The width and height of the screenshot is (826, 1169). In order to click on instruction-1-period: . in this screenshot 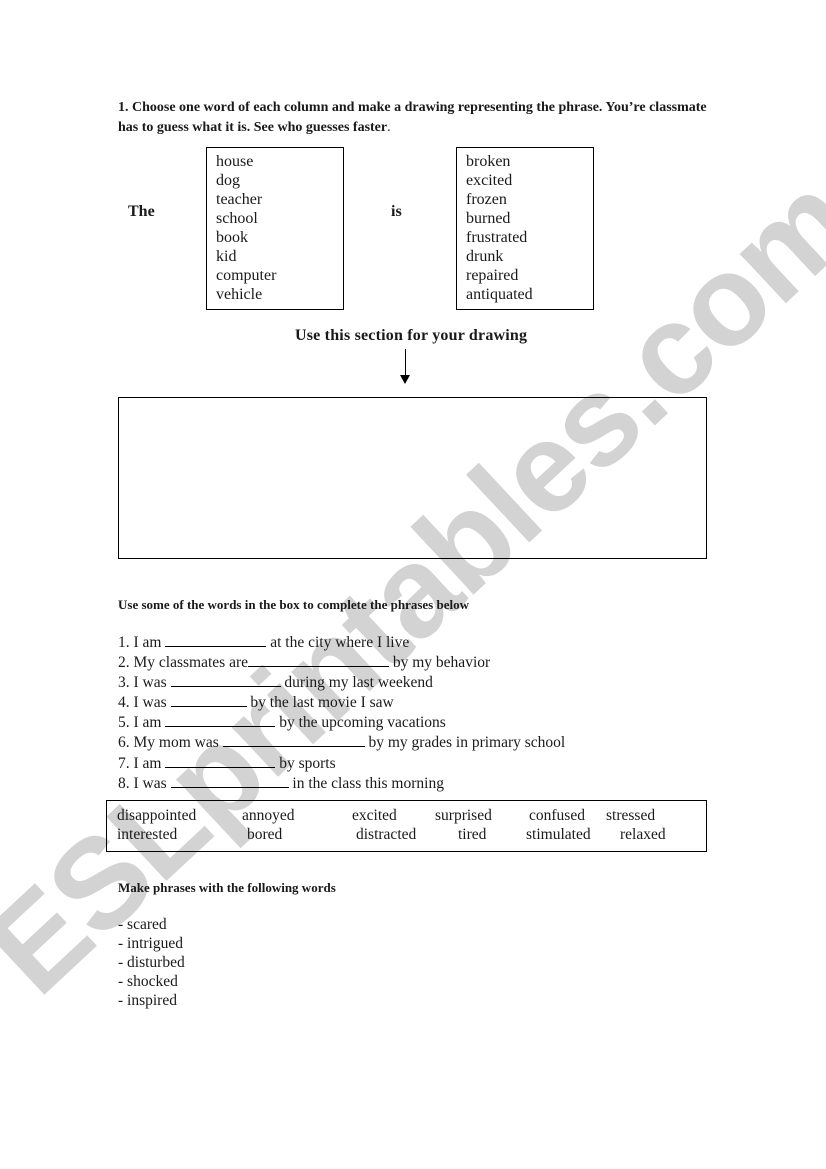, I will do `click(389, 127)`.